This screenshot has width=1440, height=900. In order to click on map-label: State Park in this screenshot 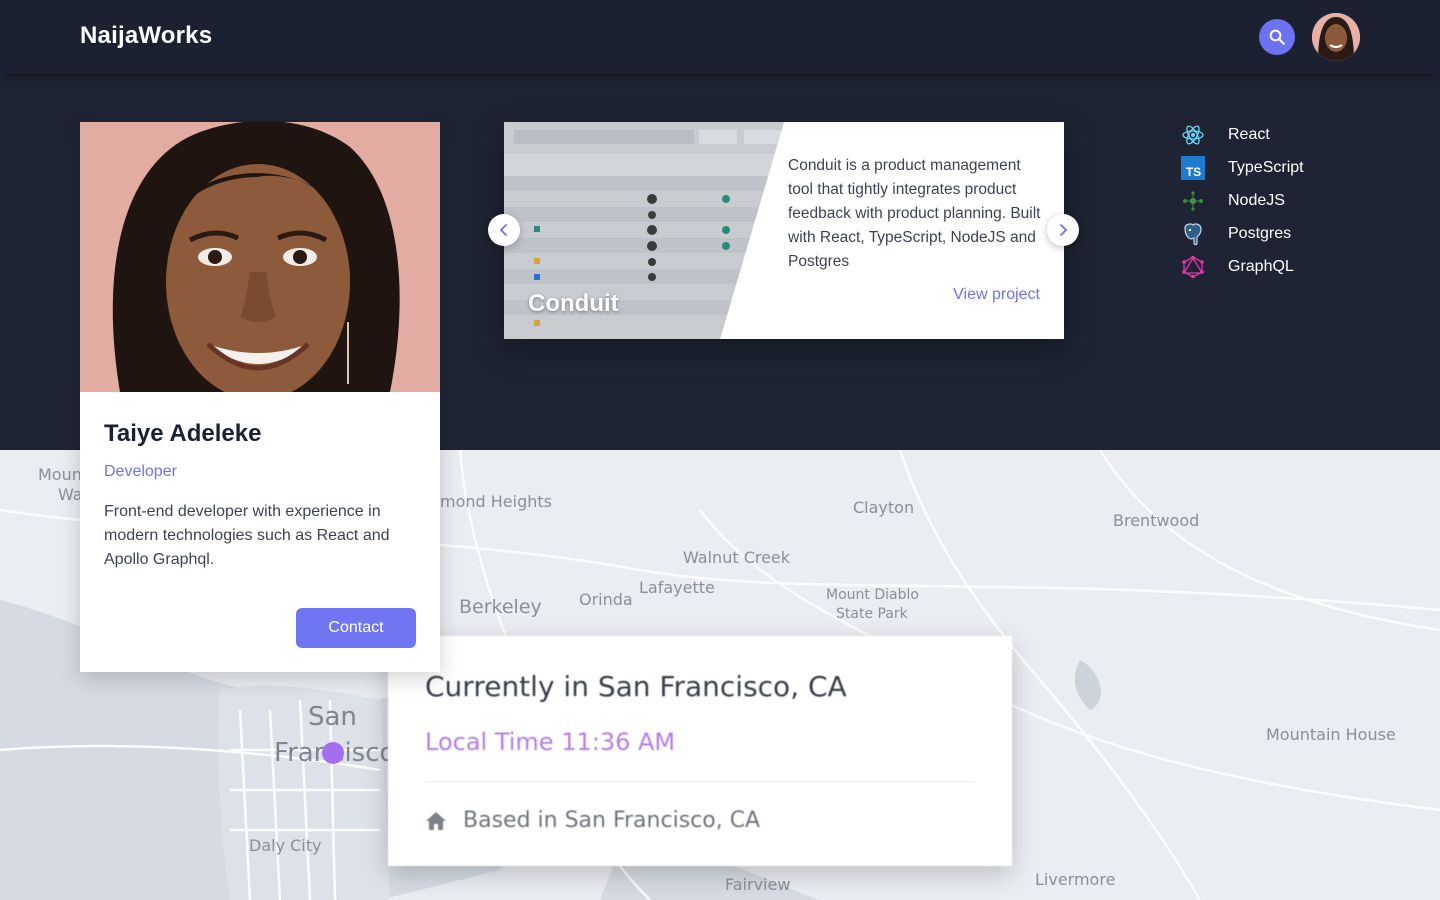, I will do `click(872, 614)`.